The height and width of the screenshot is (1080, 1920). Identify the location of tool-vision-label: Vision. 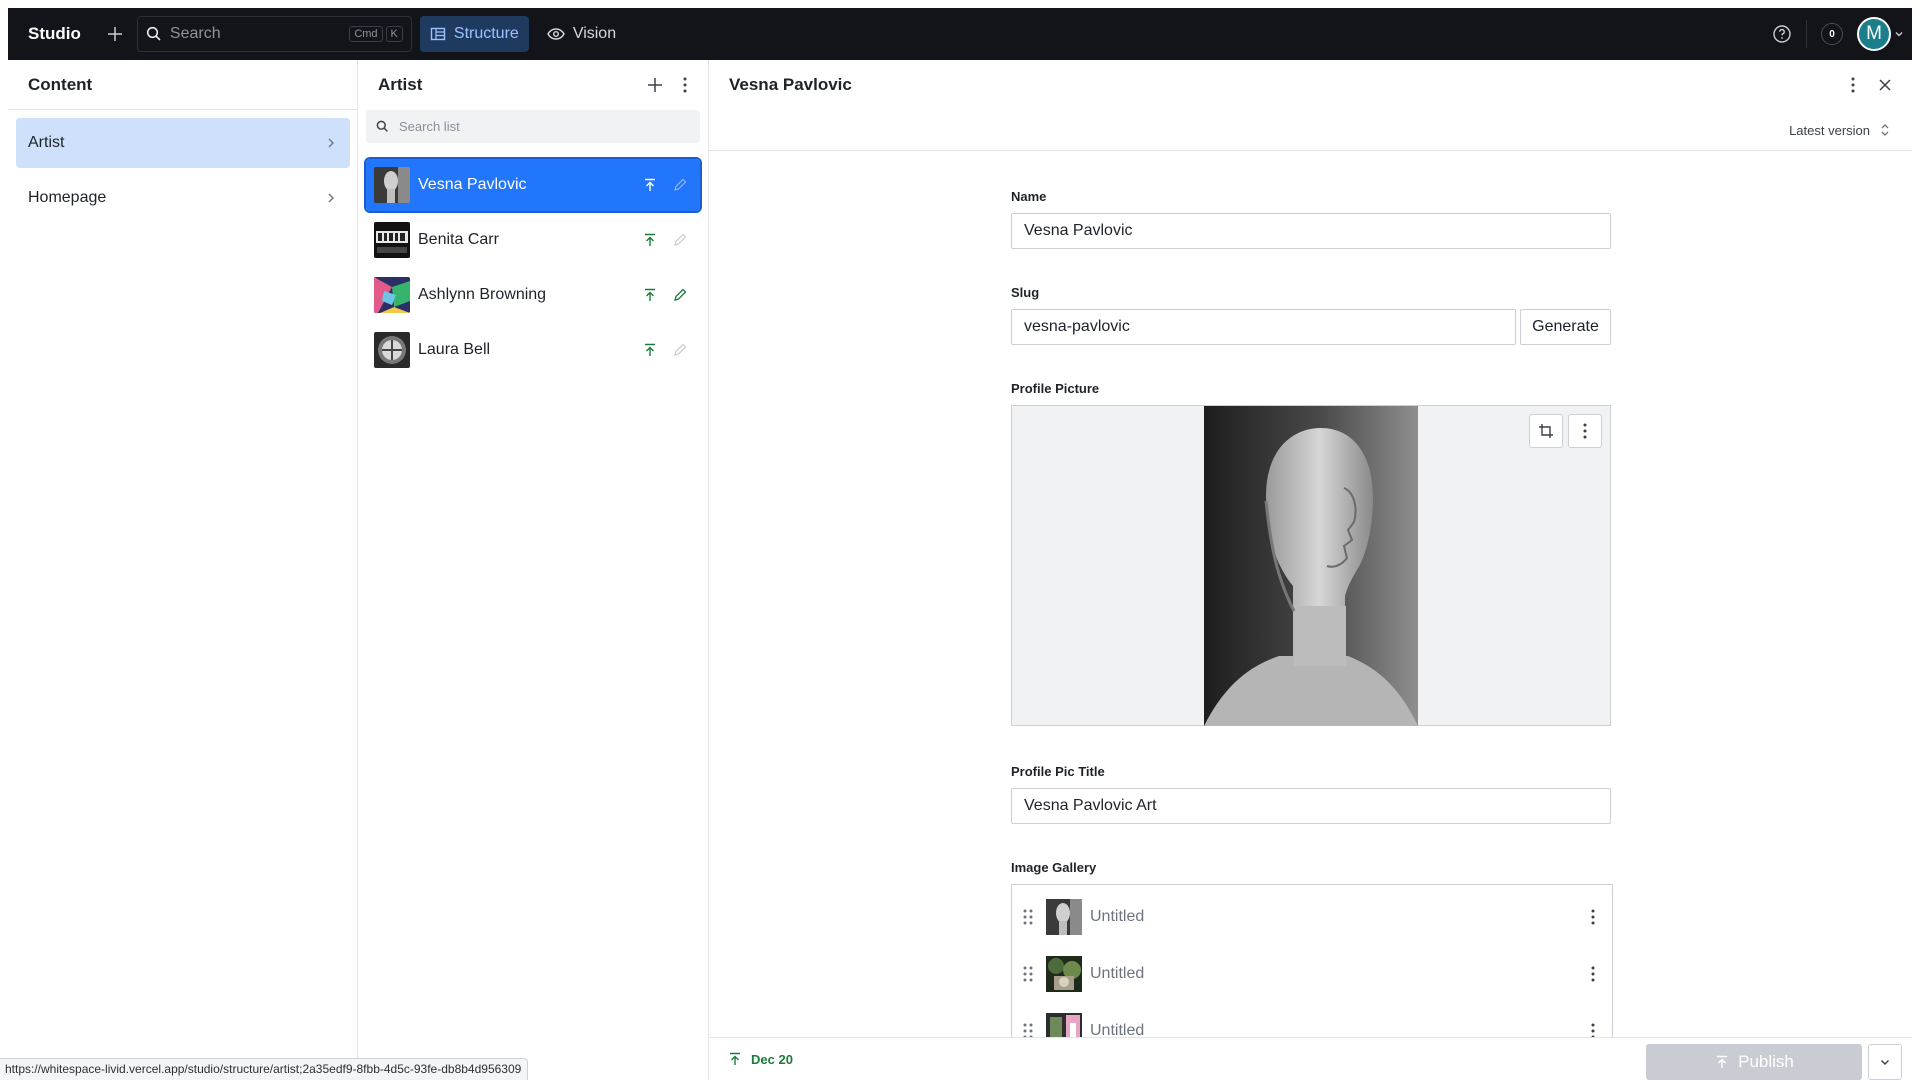
(594, 33).